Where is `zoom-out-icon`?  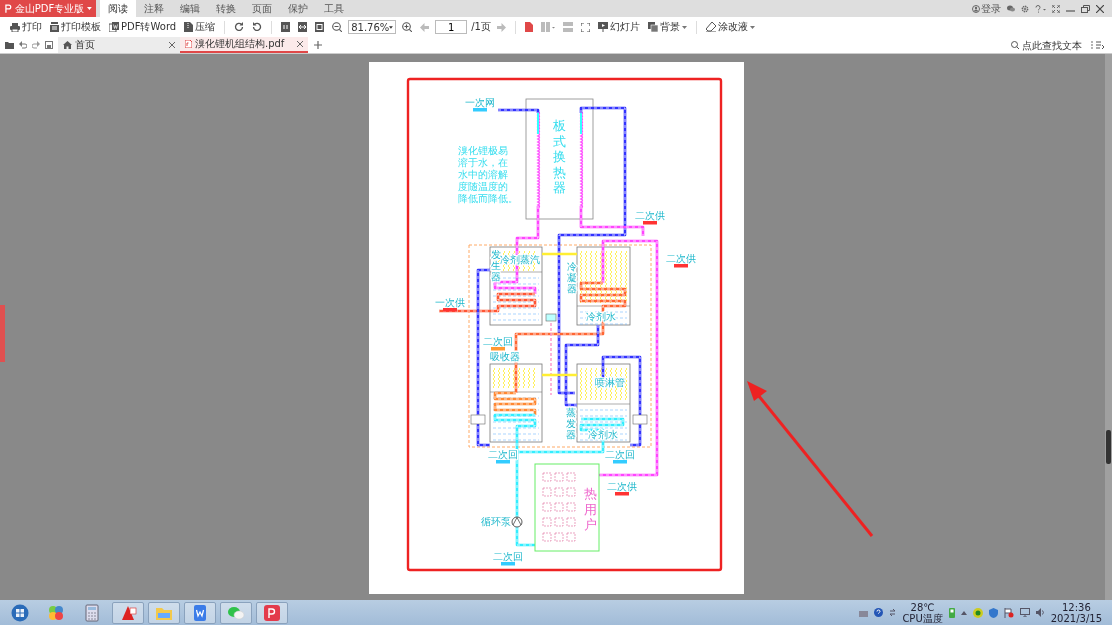 zoom-out-icon is located at coordinates (337, 27).